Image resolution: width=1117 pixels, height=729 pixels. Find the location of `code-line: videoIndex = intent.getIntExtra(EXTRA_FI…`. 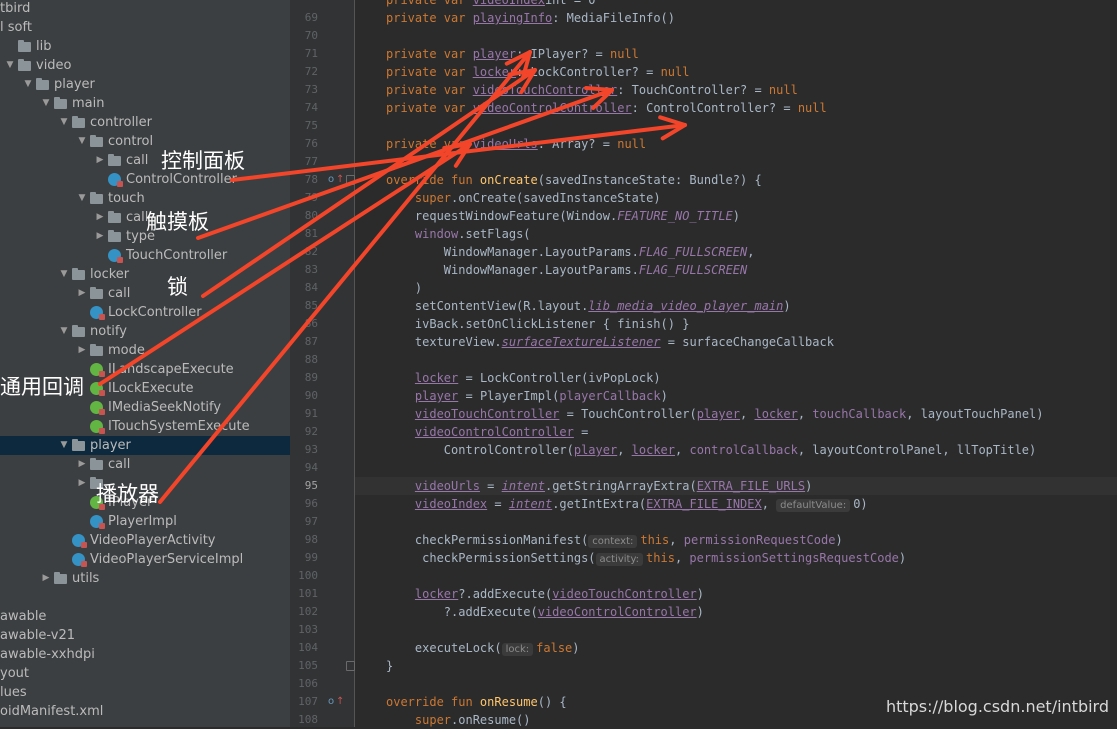

code-line: videoIndex = intent.getIntExtra(EXTRA_FI… is located at coordinates (627, 504).